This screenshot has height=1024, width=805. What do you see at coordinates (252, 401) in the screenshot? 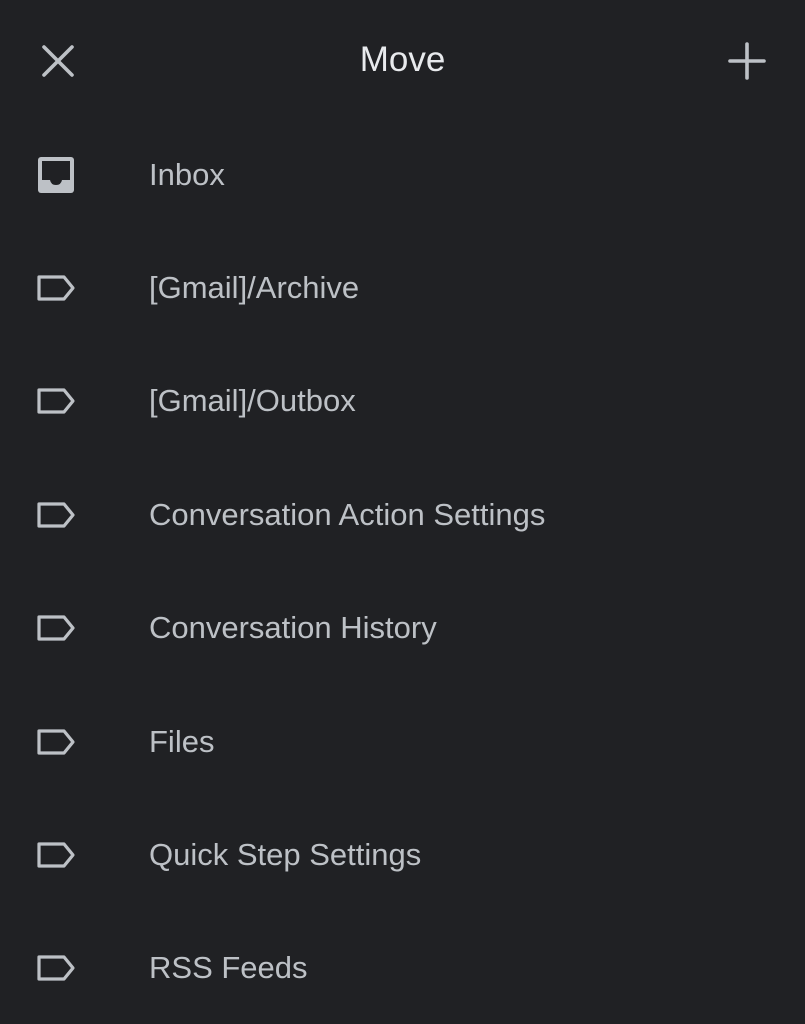
I see `folder-label: [Gmail]/Outbox` at bounding box center [252, 401].